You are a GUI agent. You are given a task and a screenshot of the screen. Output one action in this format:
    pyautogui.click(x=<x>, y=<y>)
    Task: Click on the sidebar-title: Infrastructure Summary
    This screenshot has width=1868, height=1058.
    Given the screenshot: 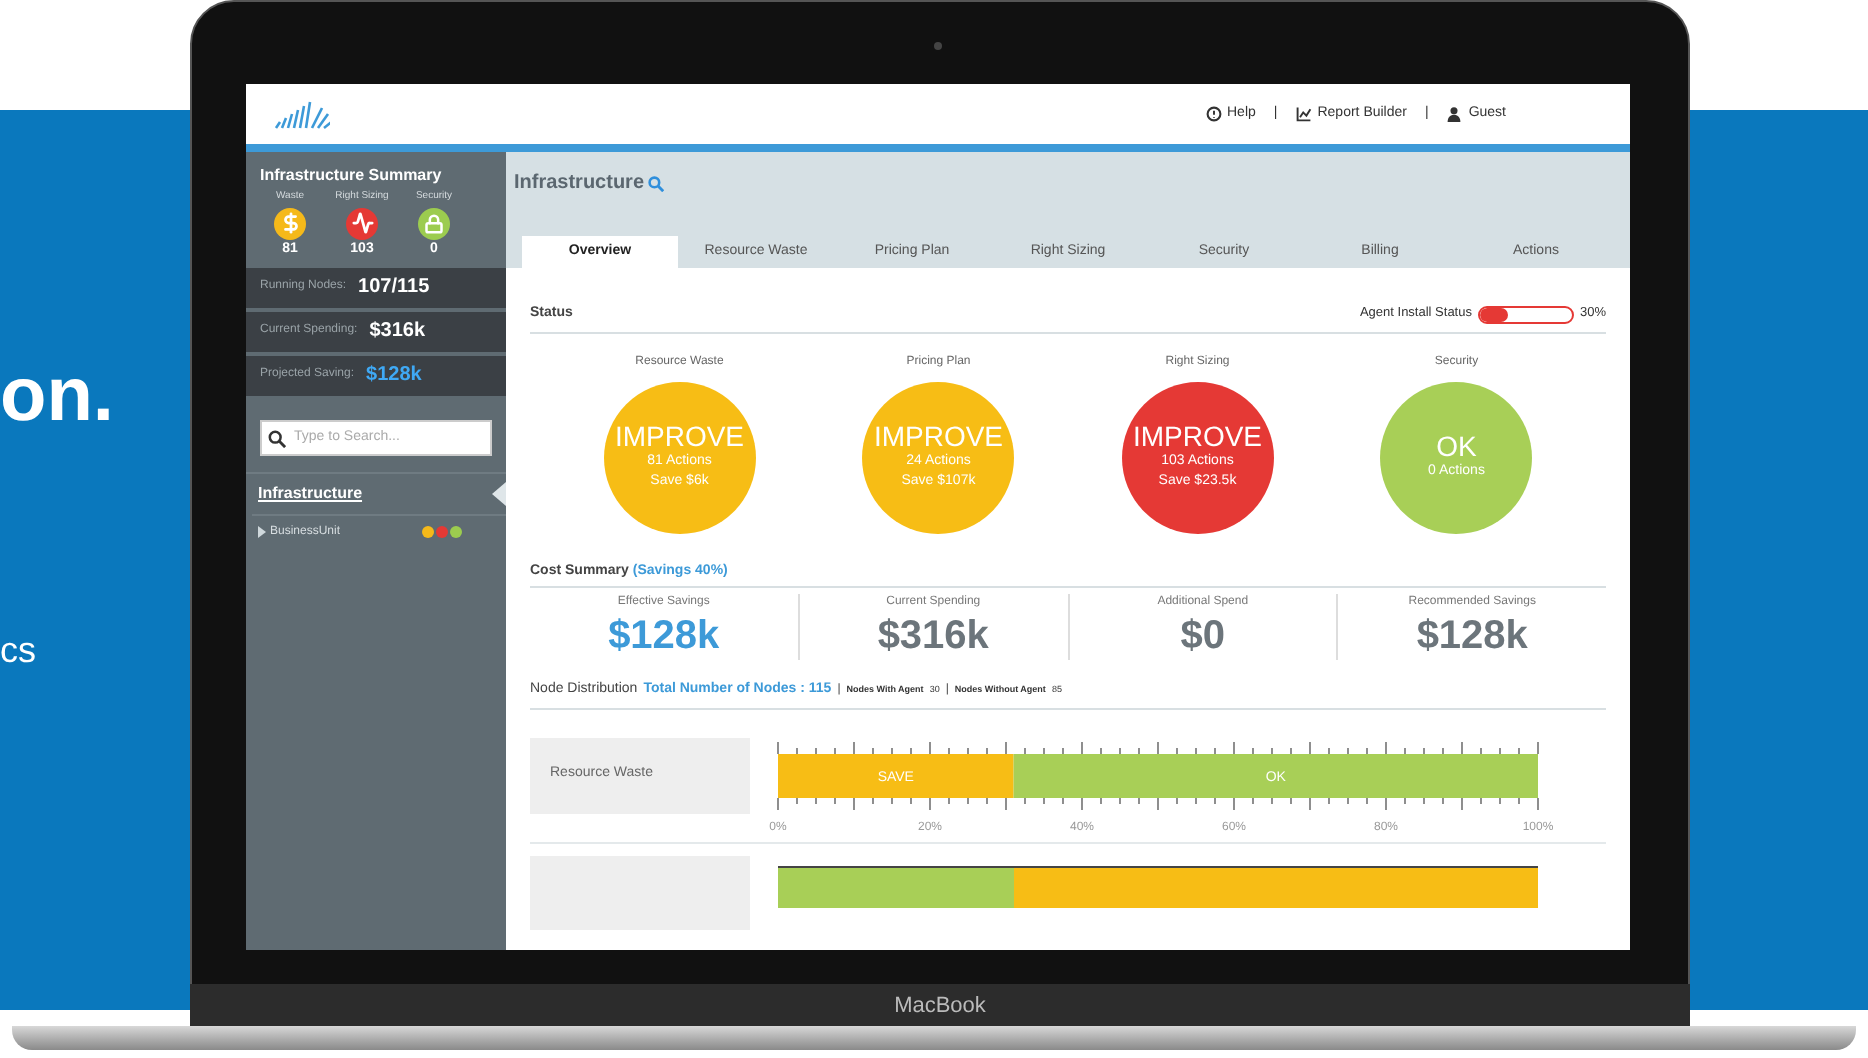 What is the action you would take?
    pyautogui.click(x=352, y=176)
    